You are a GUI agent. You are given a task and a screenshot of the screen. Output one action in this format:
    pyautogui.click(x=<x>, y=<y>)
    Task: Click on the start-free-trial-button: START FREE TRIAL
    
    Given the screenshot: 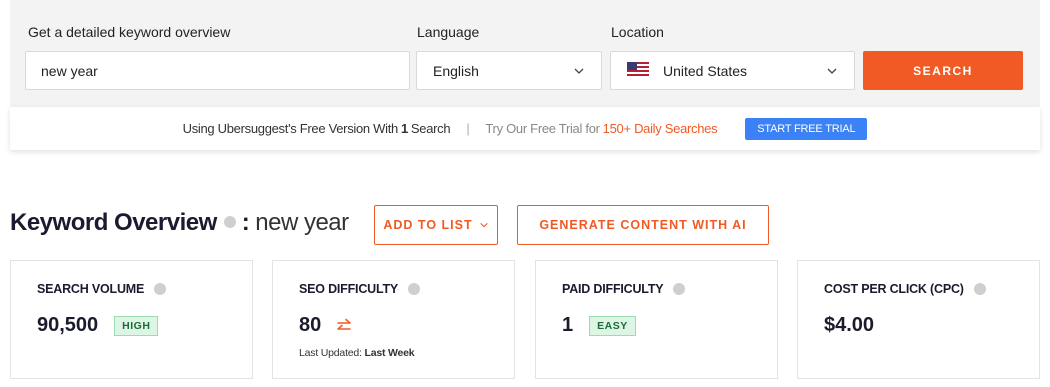 What is the action you would take?
    pyautogui.click(x=806, y=128)
    